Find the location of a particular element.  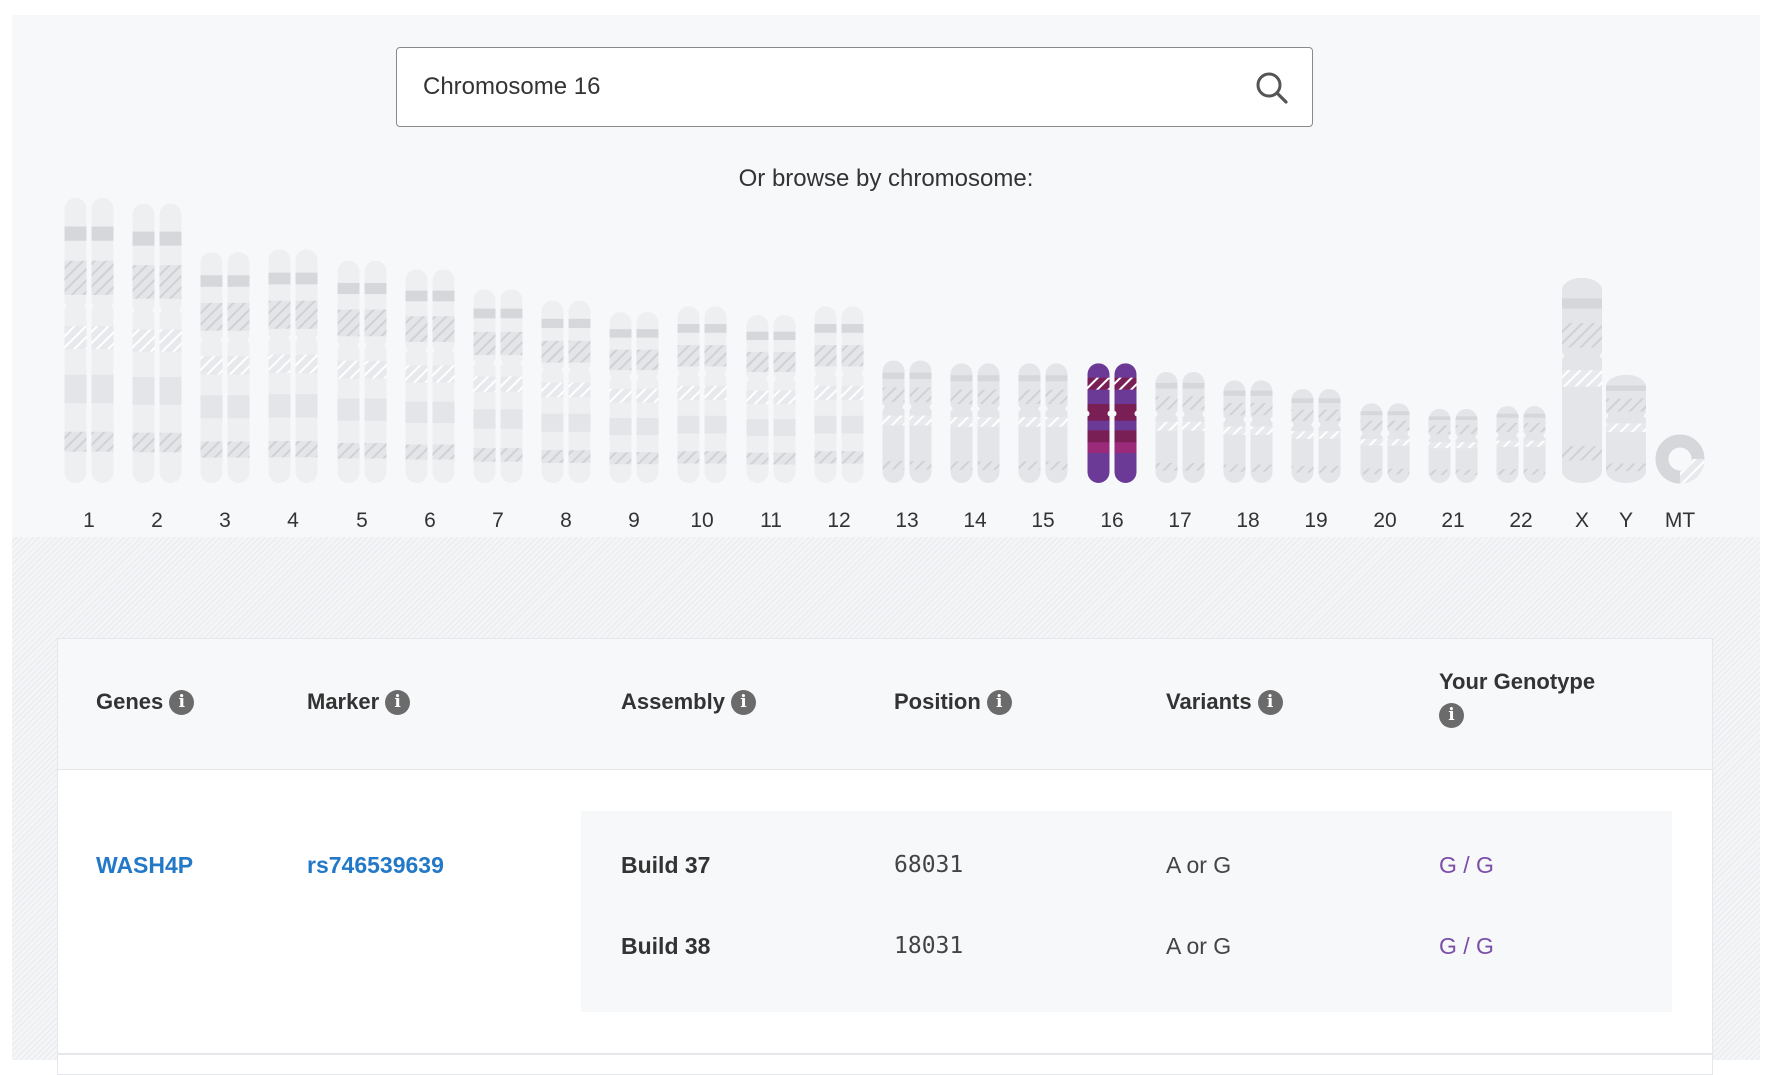

chromosome-label-14: 14 is located at coordinates (974, 521).